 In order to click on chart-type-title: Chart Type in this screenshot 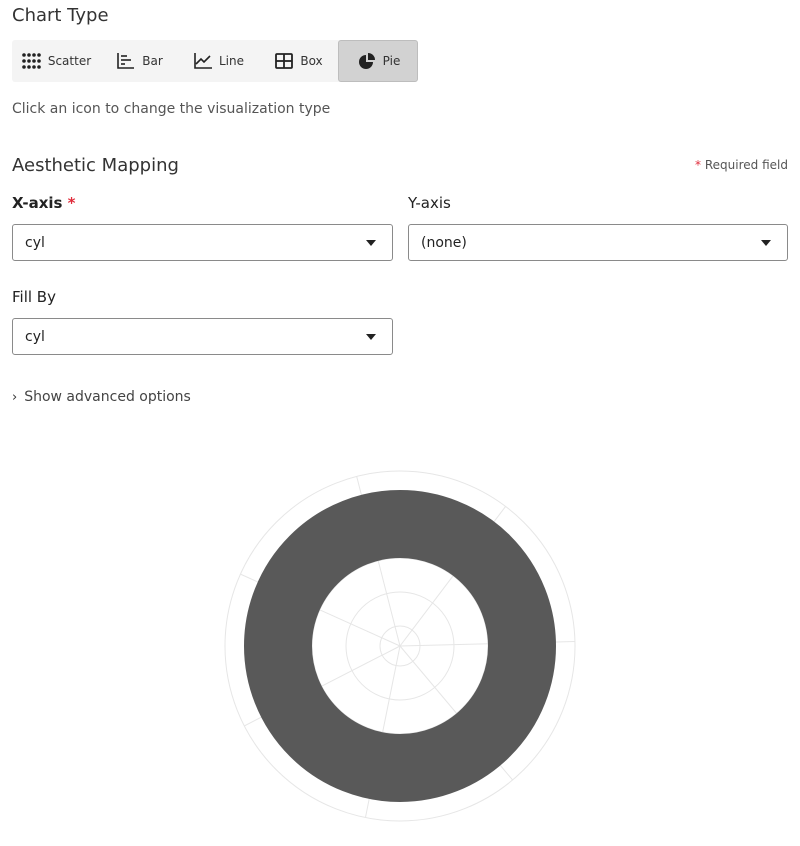, I will do `click(60, 15)`.